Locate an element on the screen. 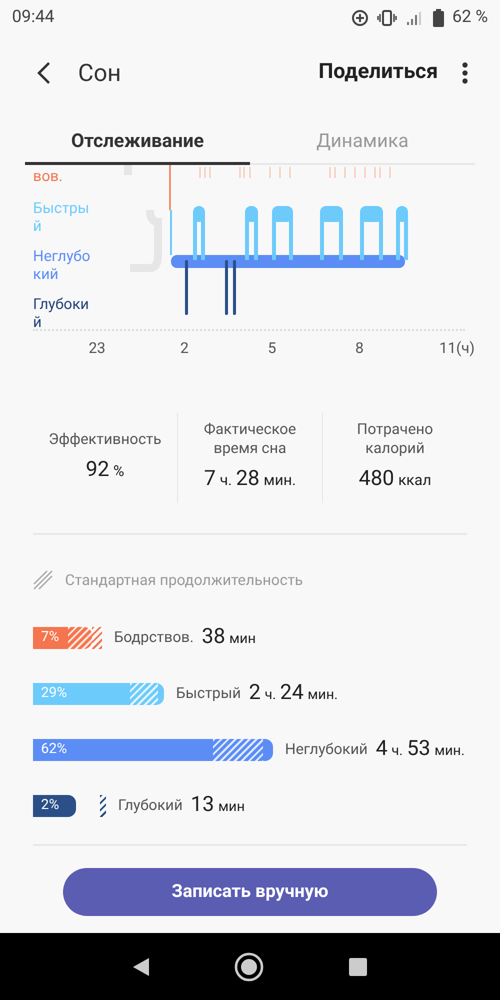  axis-label: 23 is located at coordinates (97, 348).